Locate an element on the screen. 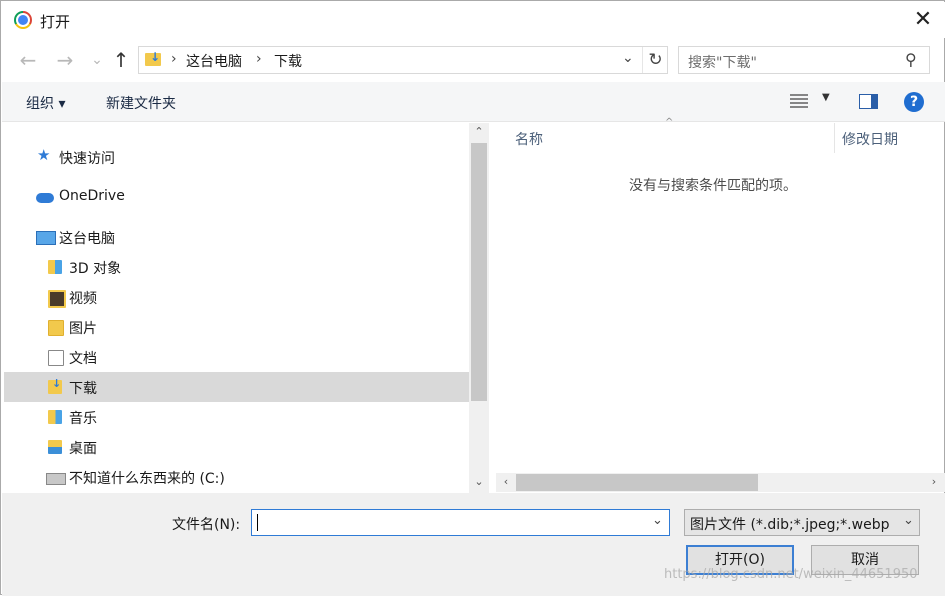  help-icon: ? is located at coordinates (914, 102).